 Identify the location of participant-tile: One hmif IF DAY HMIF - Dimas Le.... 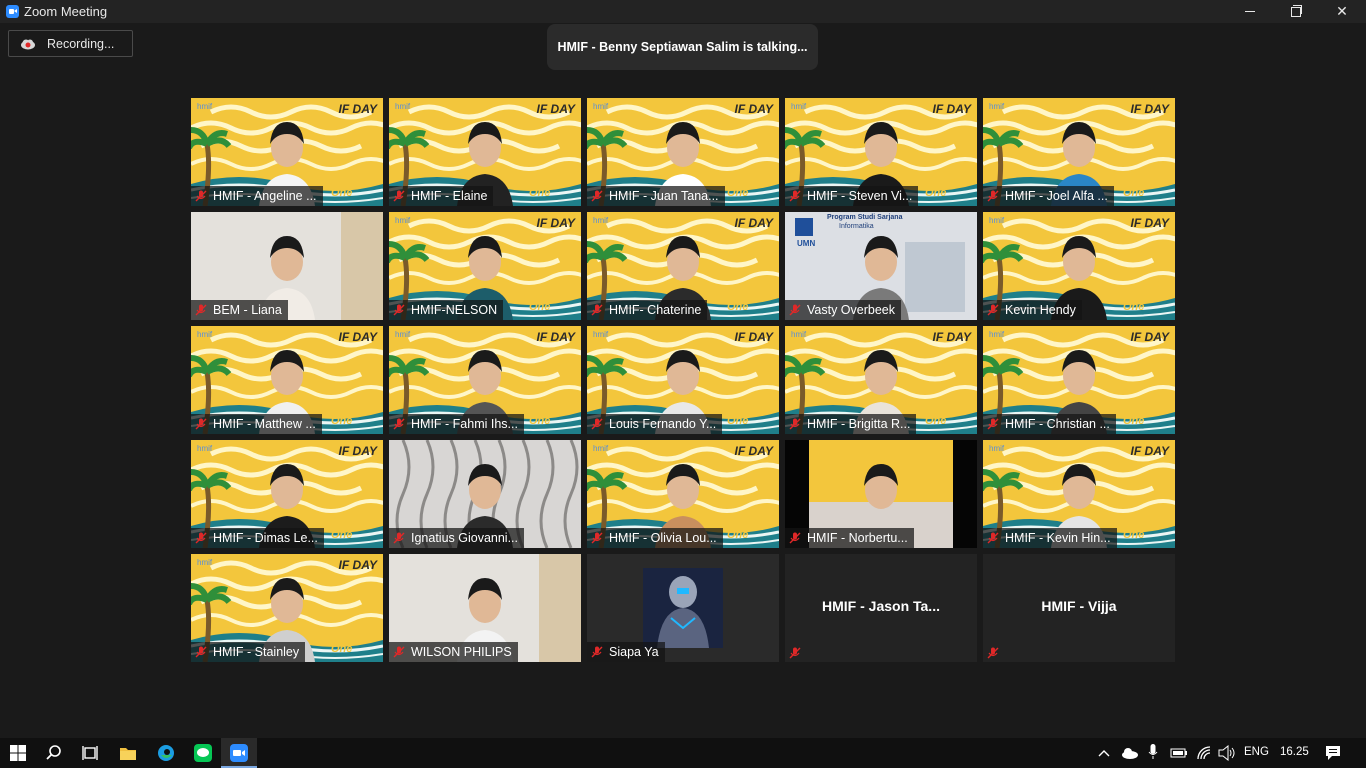
(287, 494).